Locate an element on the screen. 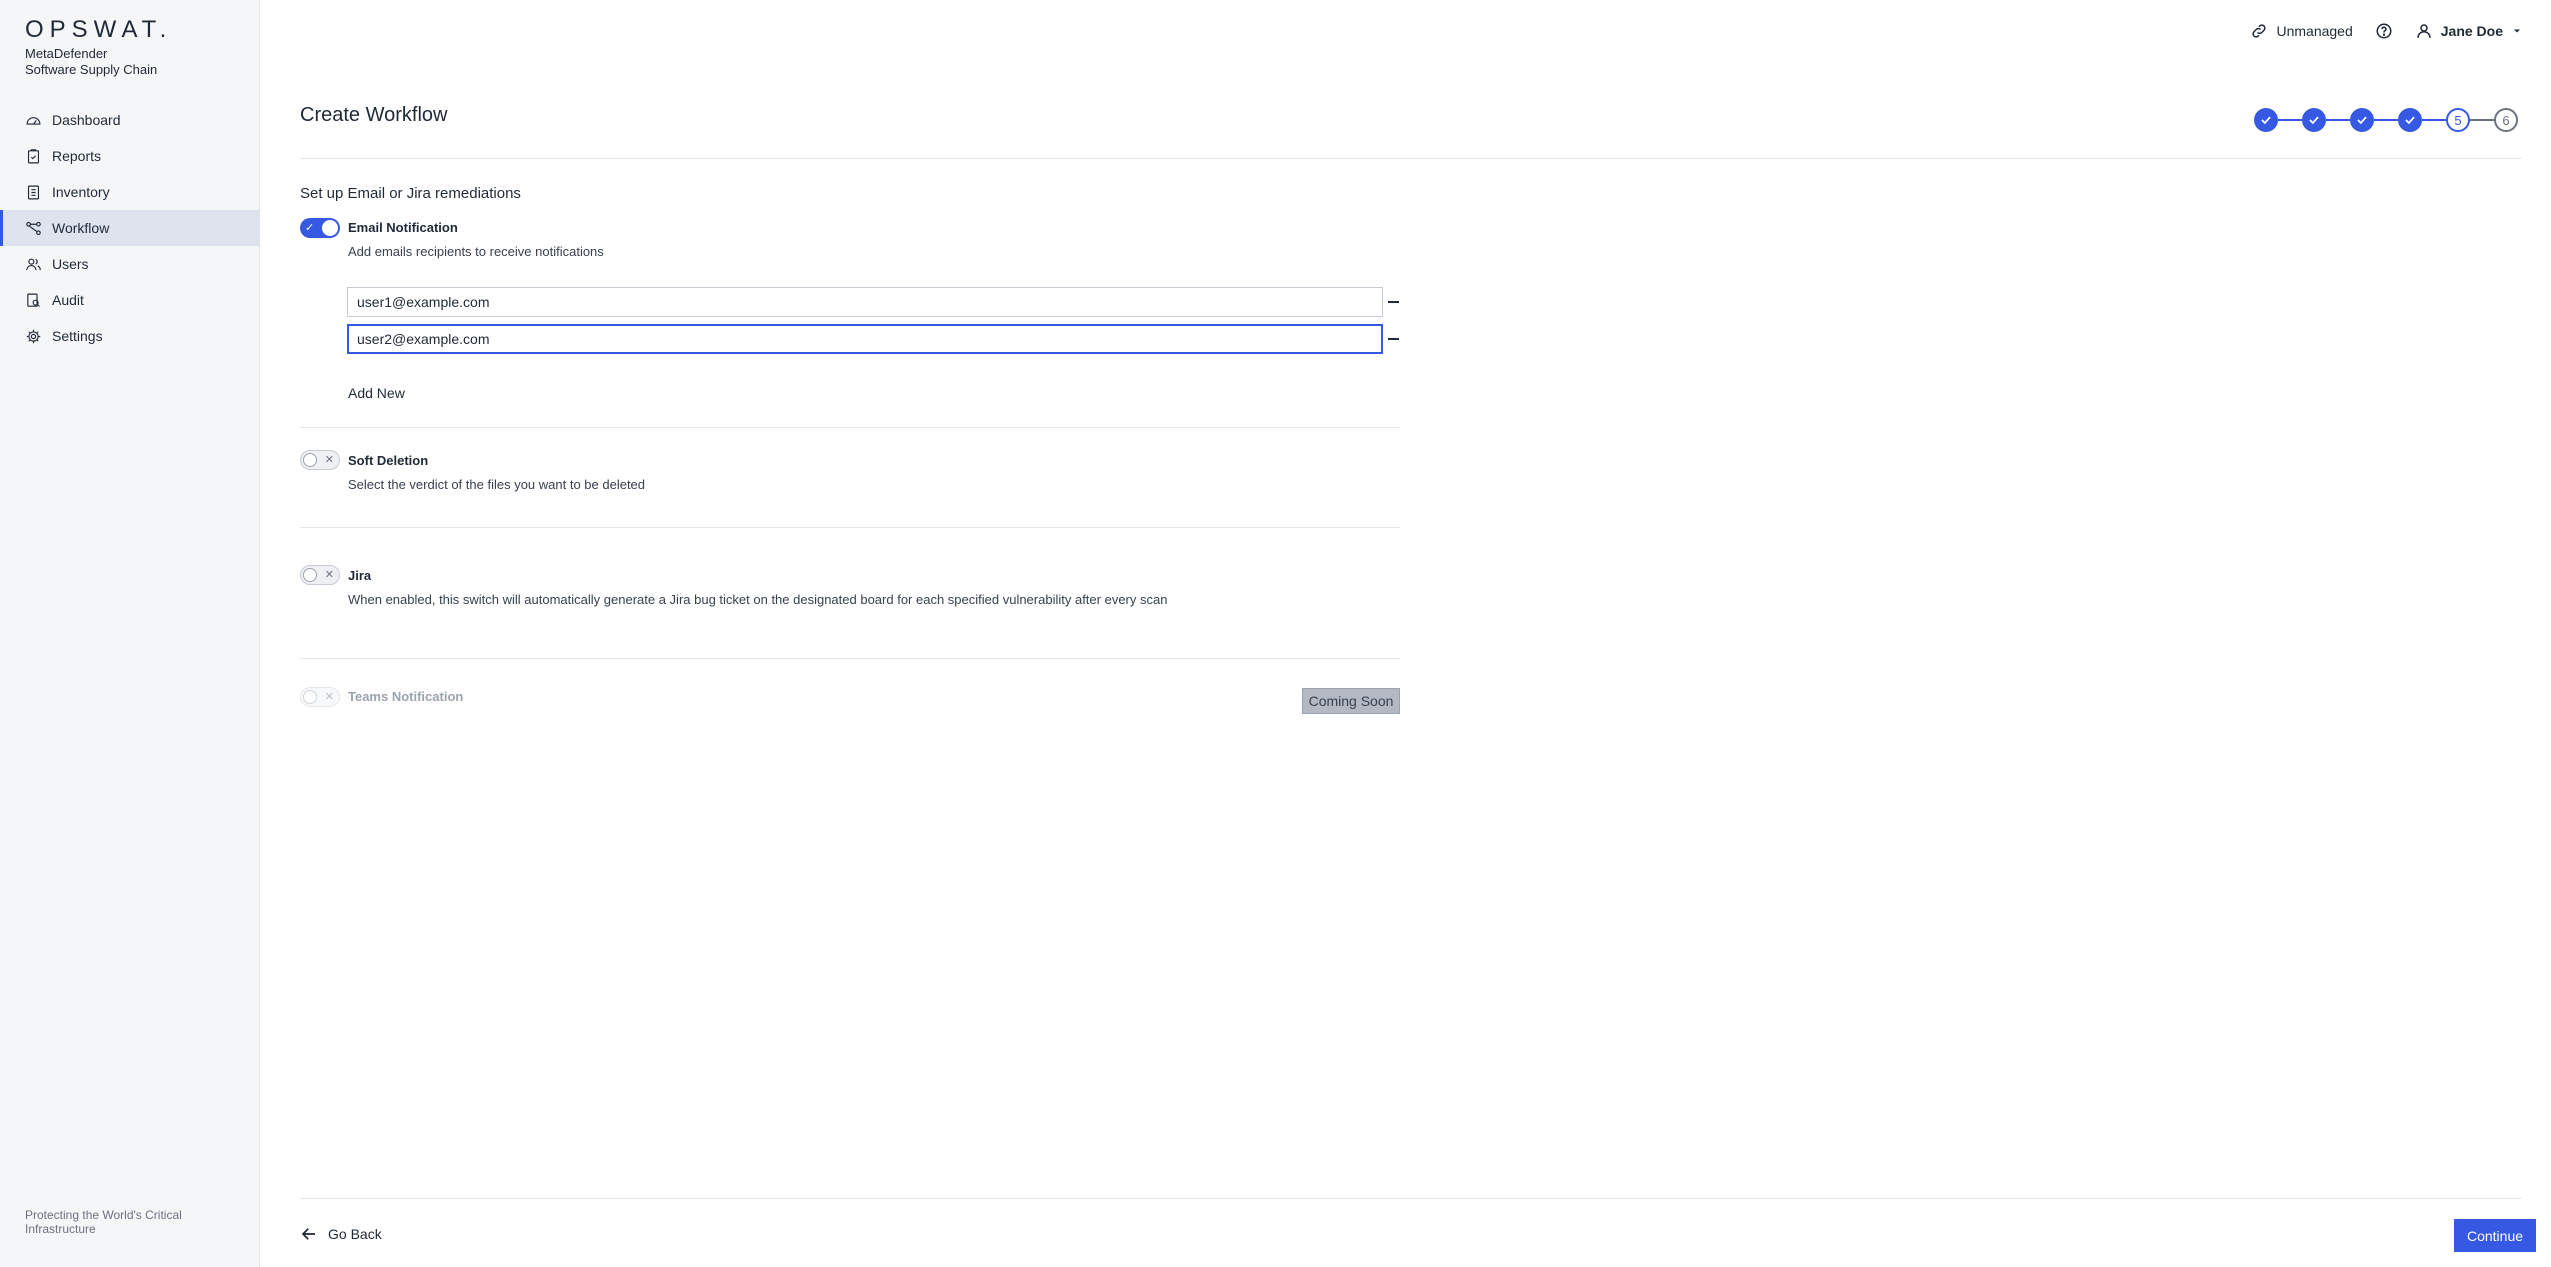 The width and height of the screenshot is (2551, 1267). gear-icon is located at coordinates (33, 336).